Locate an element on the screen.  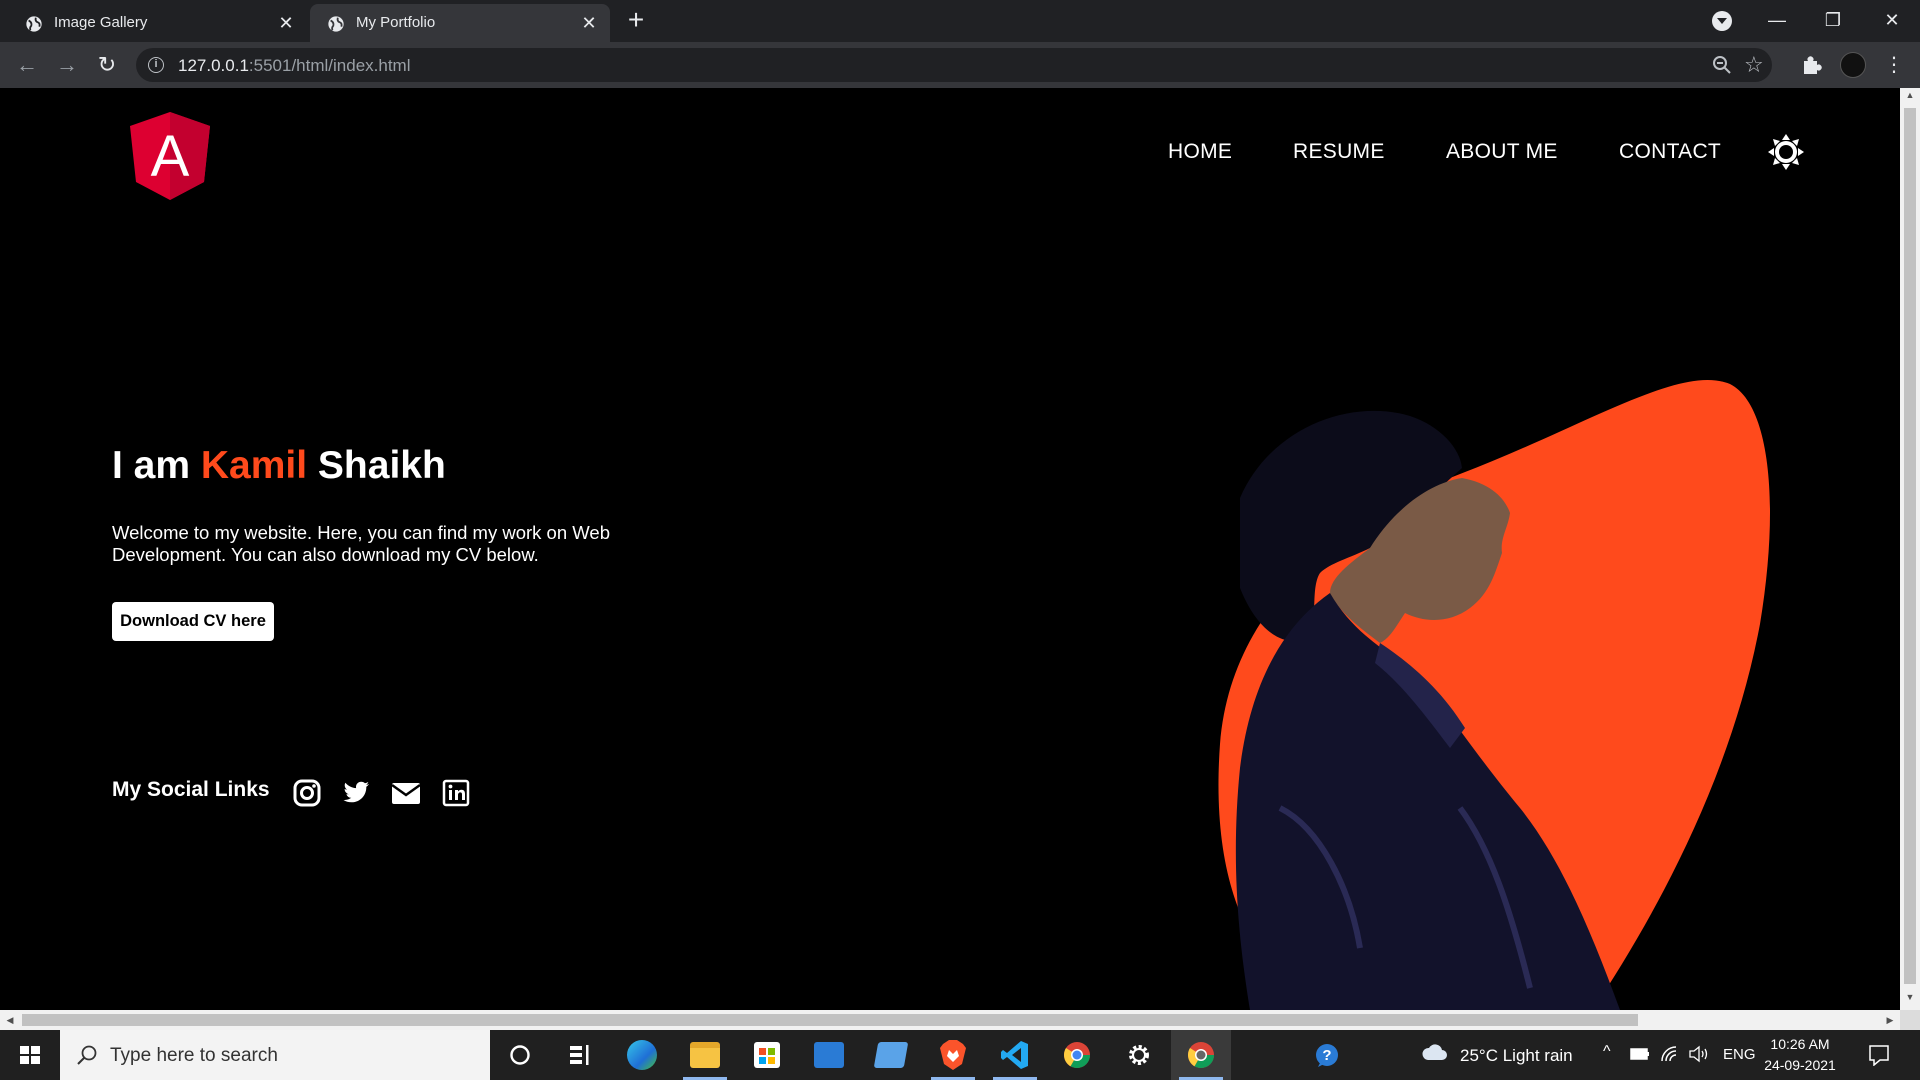
bookmark-star-icon: ☆ is located at coordinates (1754, 65).